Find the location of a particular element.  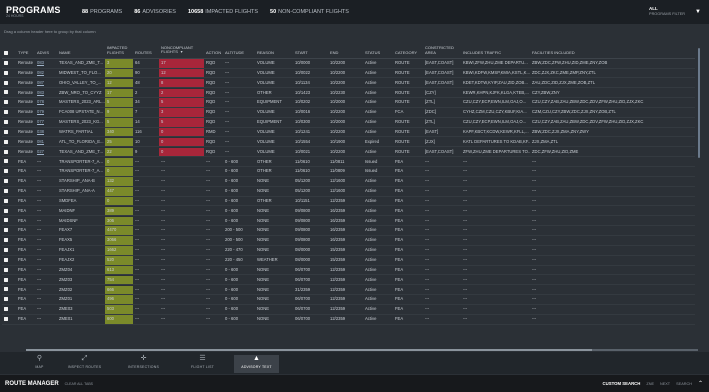

cell-advis: 078 is located at coordinates (46, 102).